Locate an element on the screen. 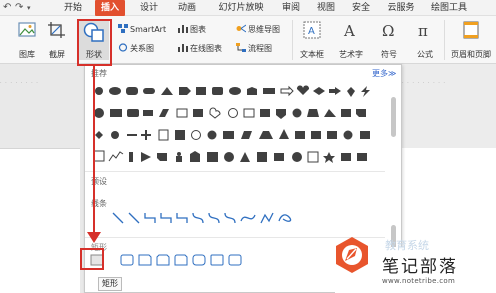 The width and height of the screenshot is (496, 293). flowchart-button: 流程图 is located at coordinates (254, 49).